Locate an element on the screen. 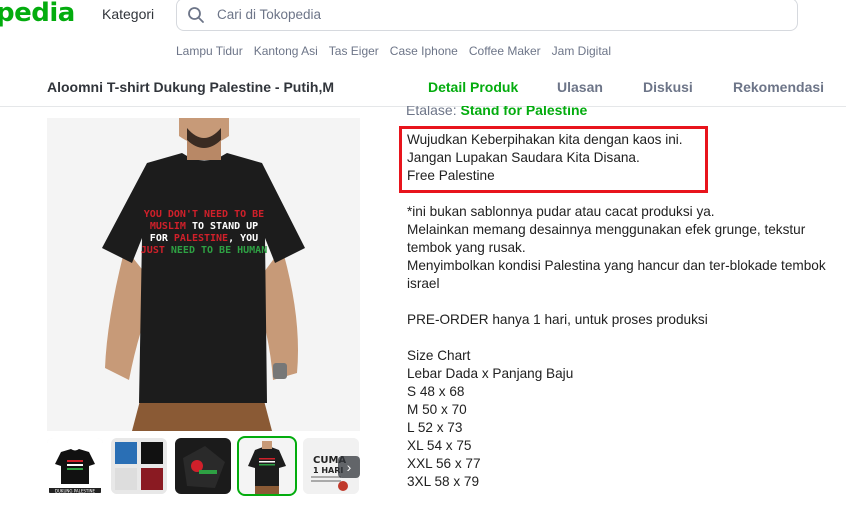  shirt-print-line: FOR PALESTINE, YOU is located at coordinates (204, 238).